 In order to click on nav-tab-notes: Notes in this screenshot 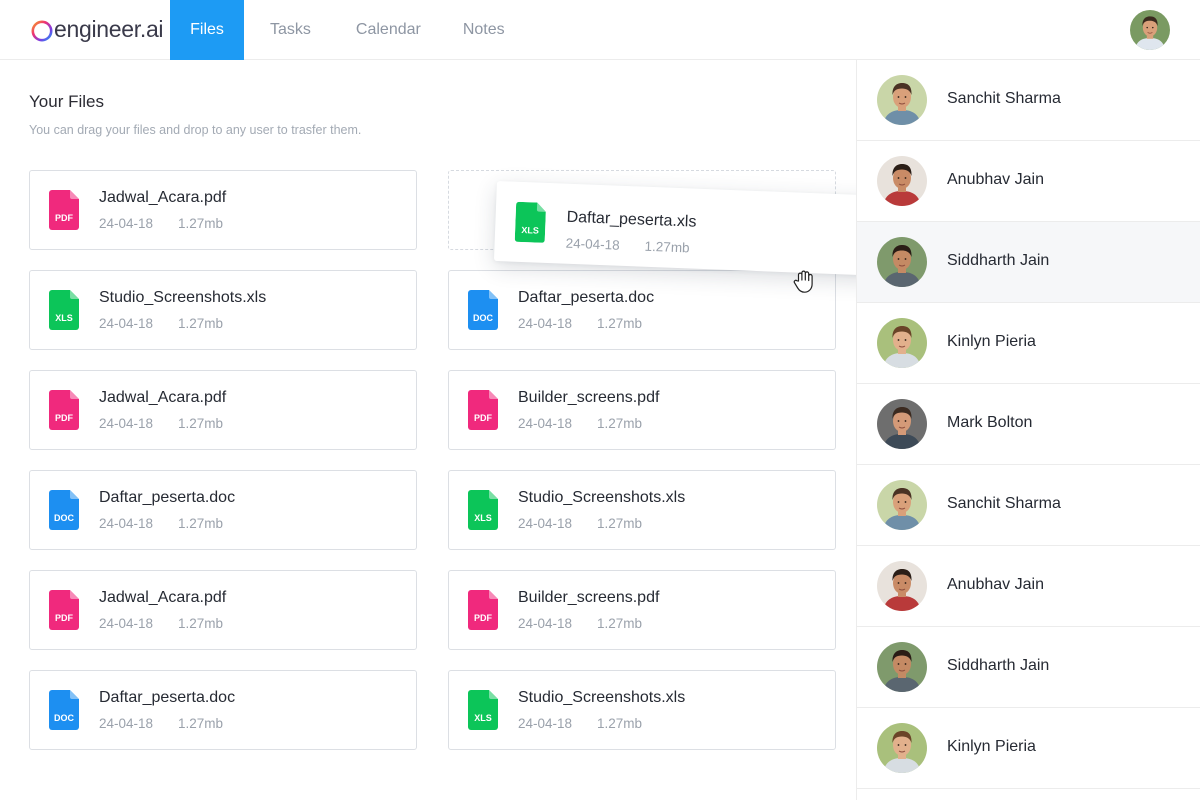, I will do `click(484, 30)`.